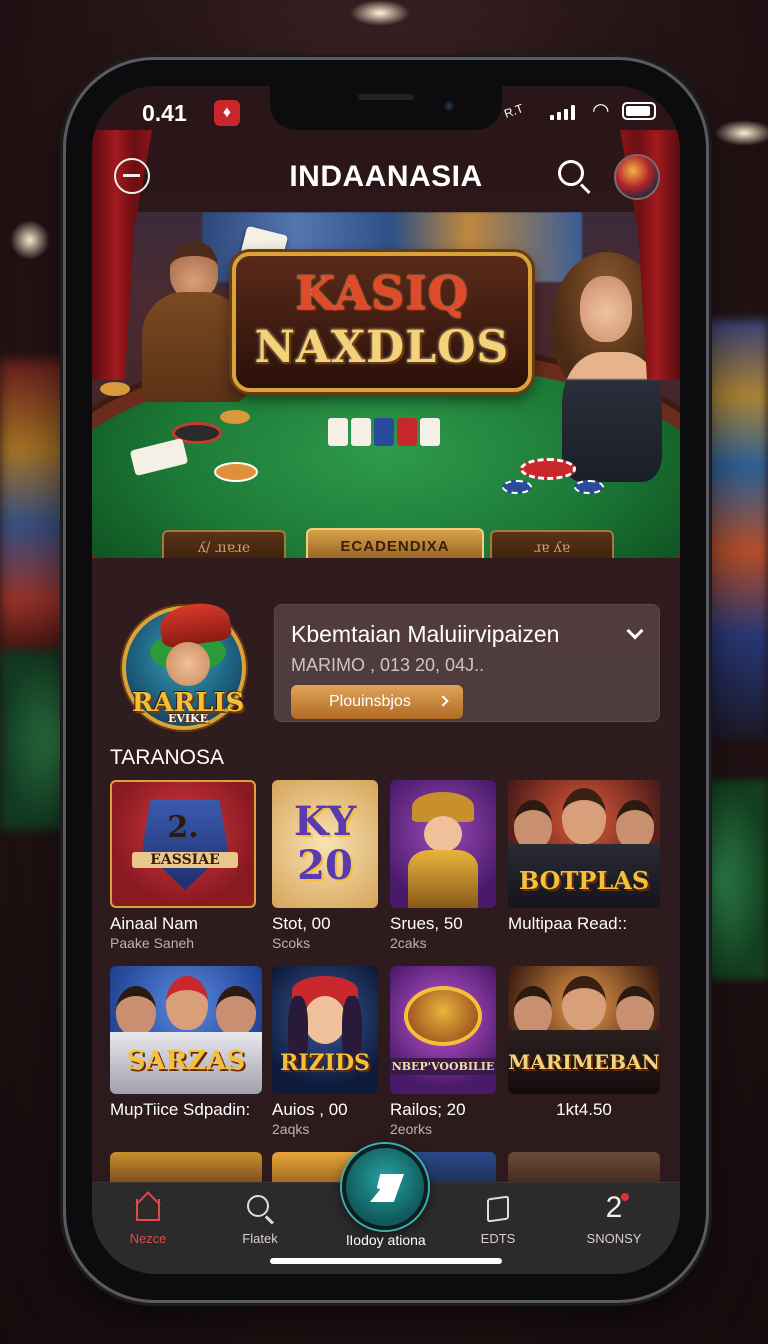 This screenshot has height=1344, width=768. Describe the element at coordinates (227, 113) in the screenshot. I see `flame-icon: ♦` at that location.